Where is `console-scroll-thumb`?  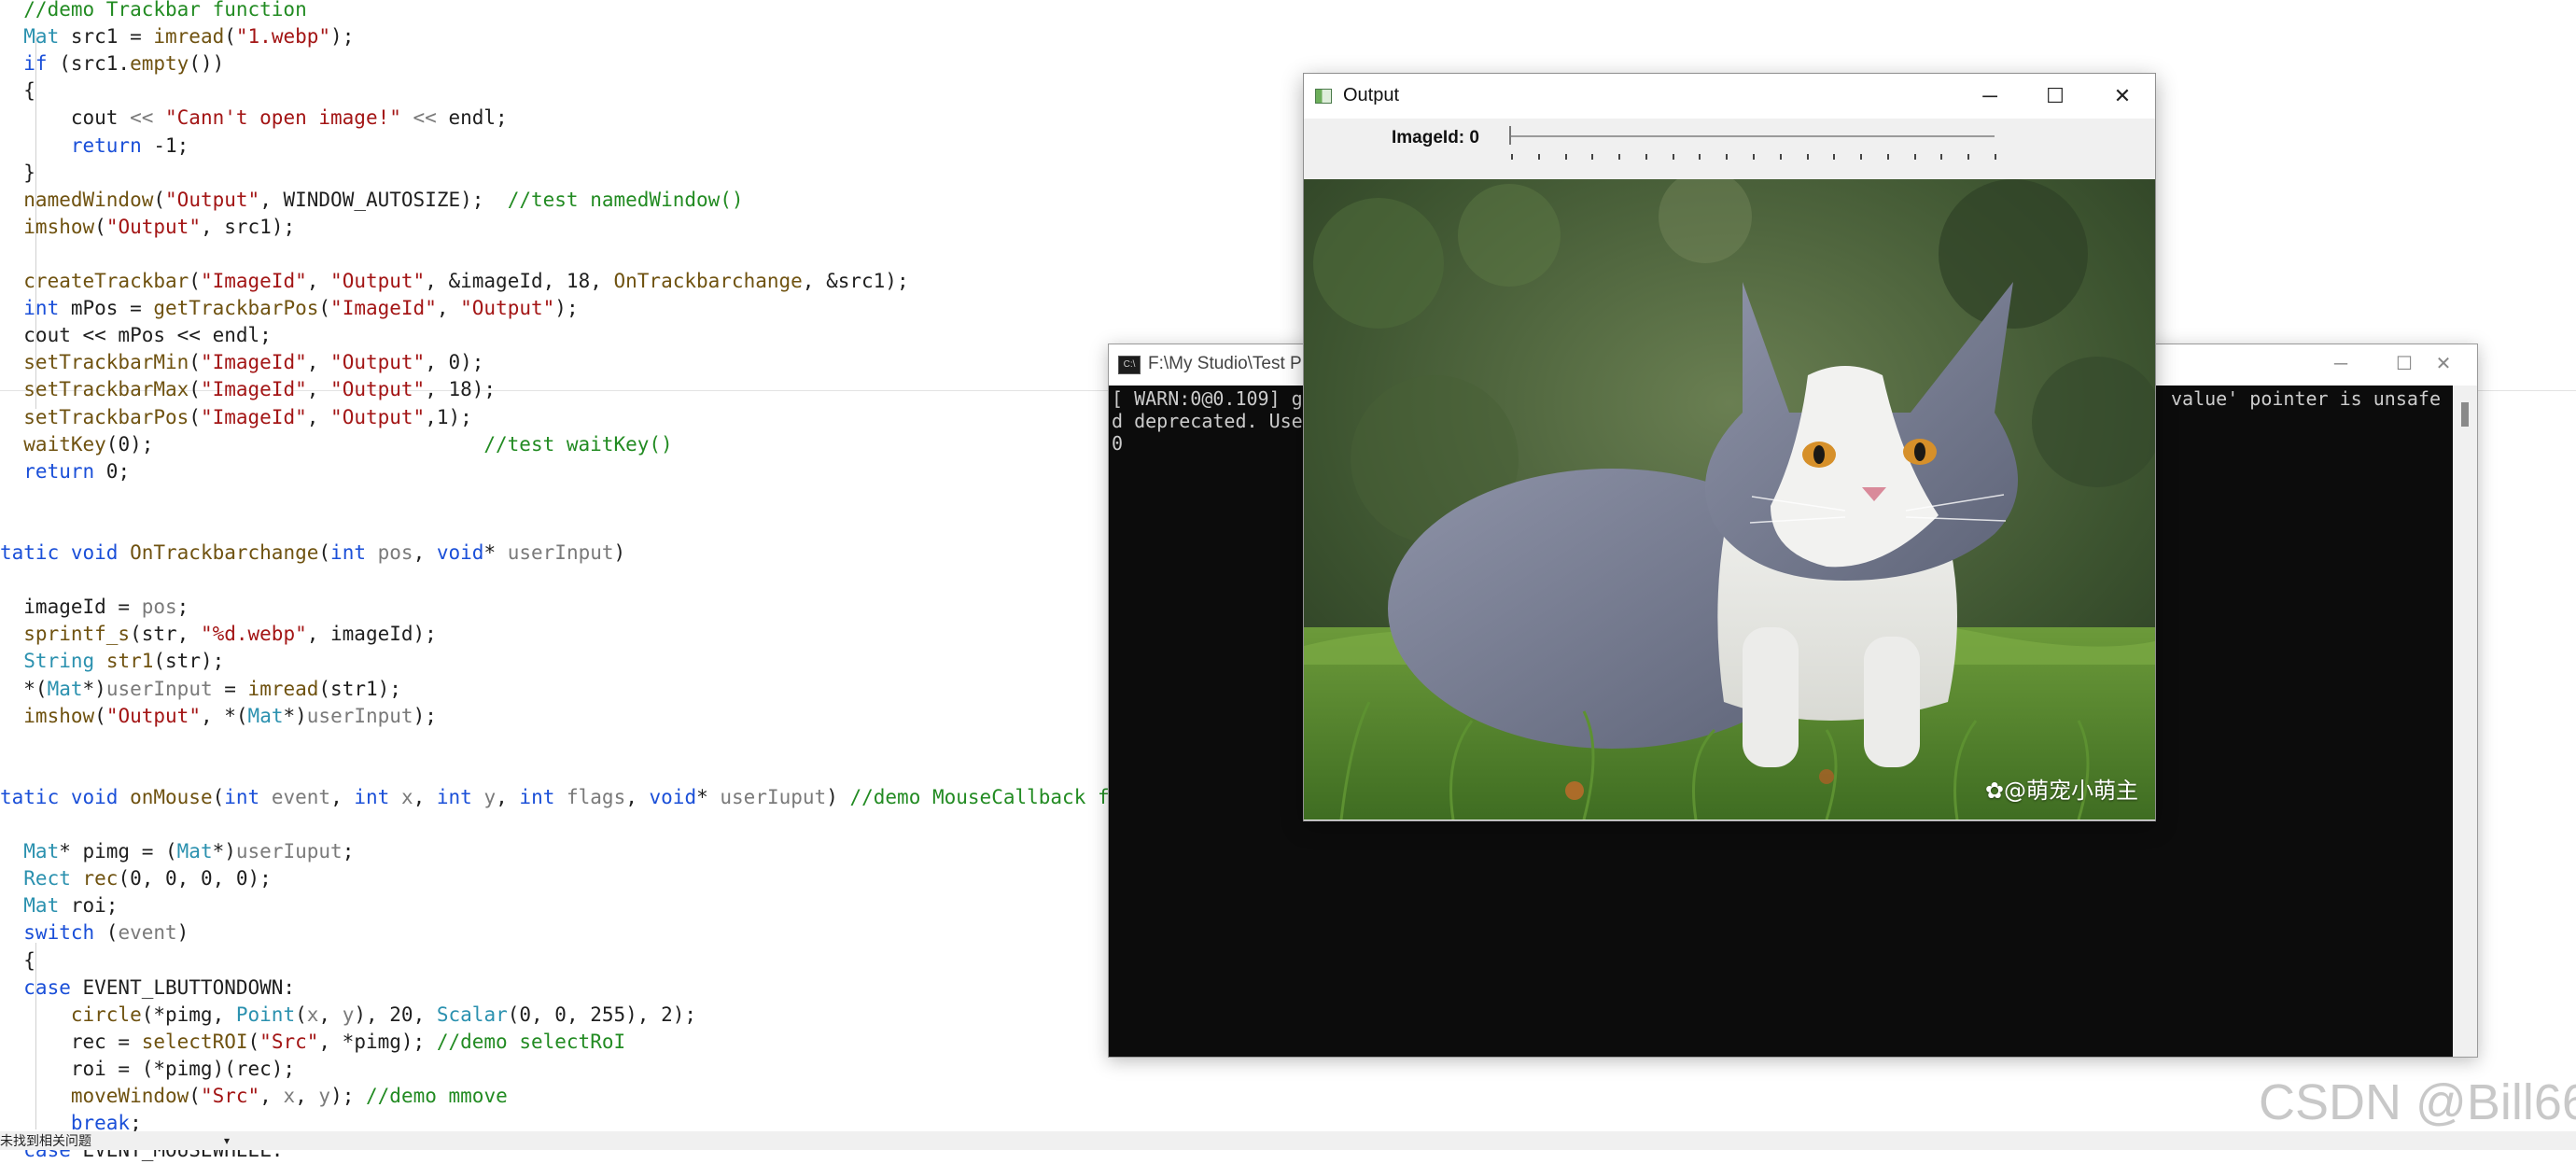
console-scroll-thumb is located at coordinates (2465, 415).